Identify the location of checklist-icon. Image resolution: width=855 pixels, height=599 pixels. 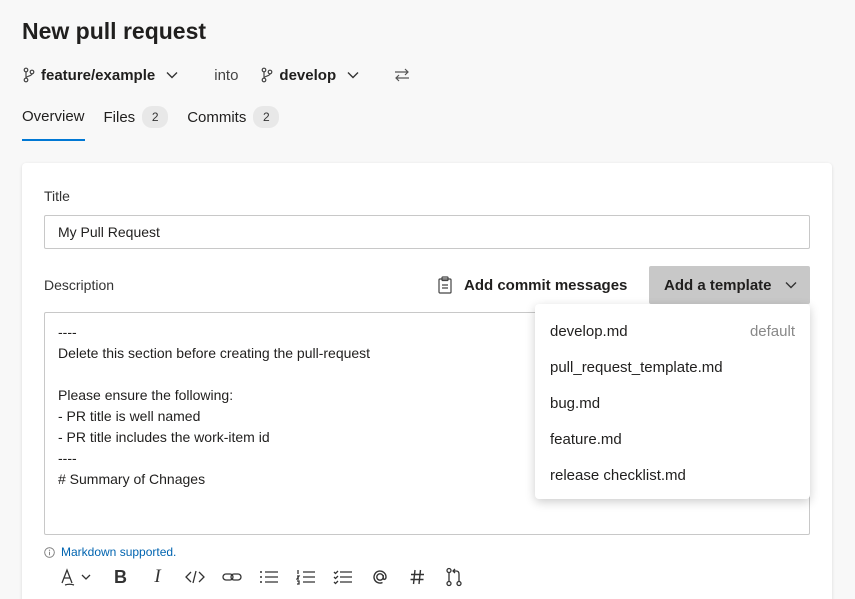
(342, 577).